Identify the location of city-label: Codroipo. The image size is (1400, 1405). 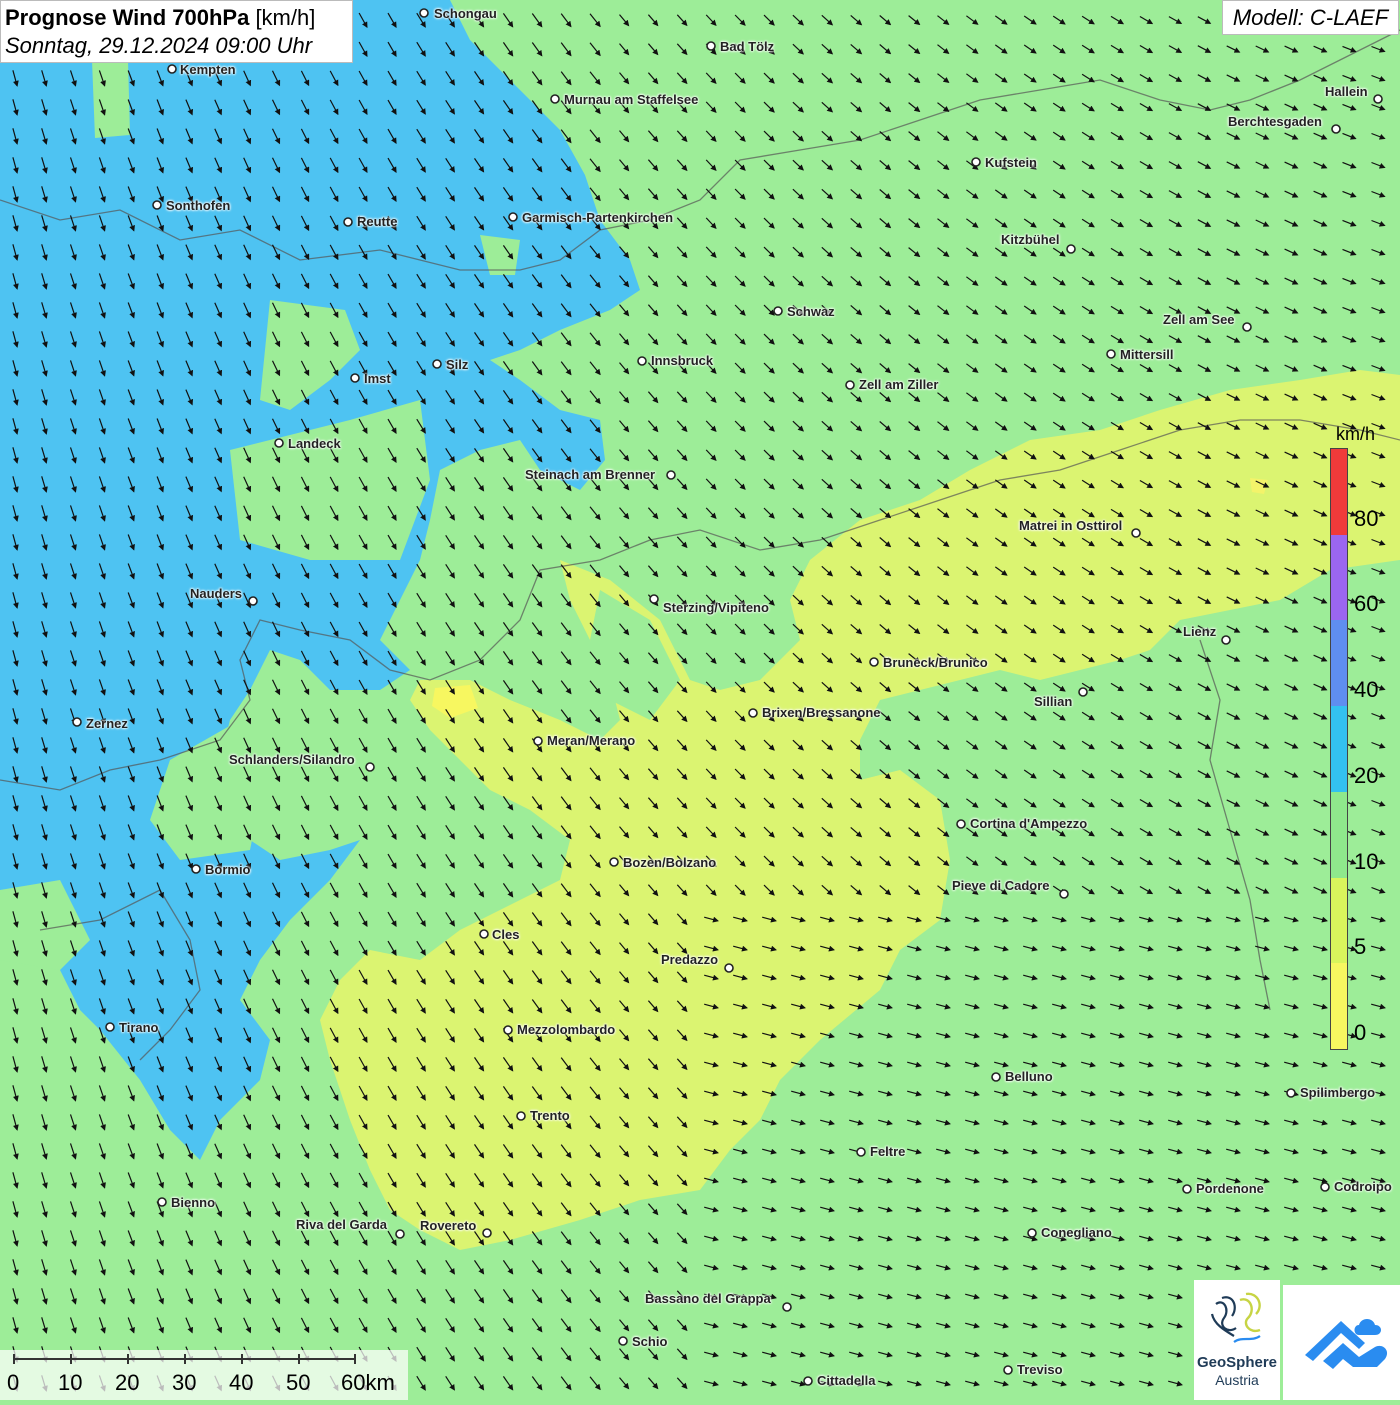
(1363, 1186).